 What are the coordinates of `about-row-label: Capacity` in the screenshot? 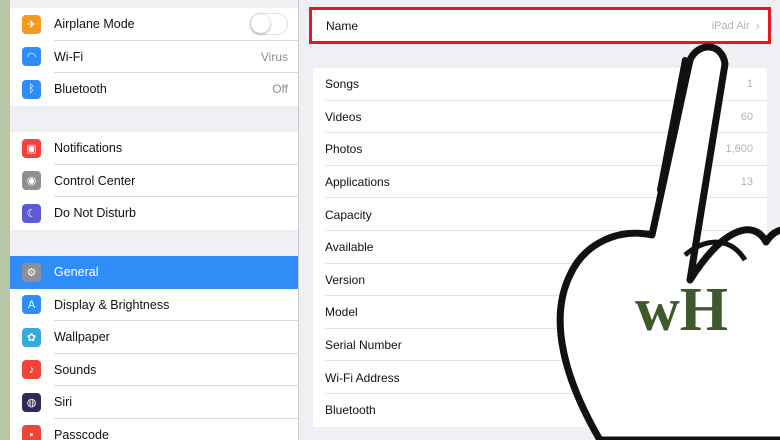 It's located at (348, 214).